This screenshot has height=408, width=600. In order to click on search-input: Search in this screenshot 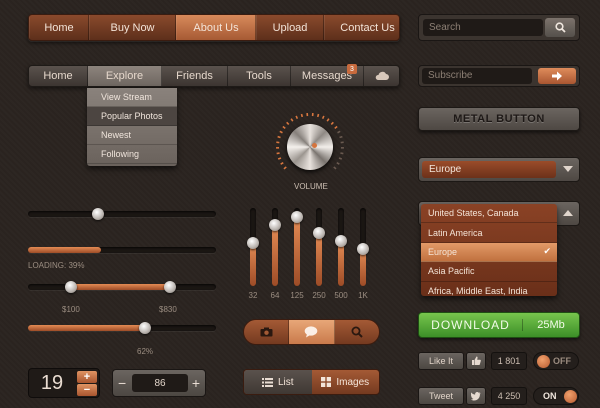, I will do `click(483, 27)`.